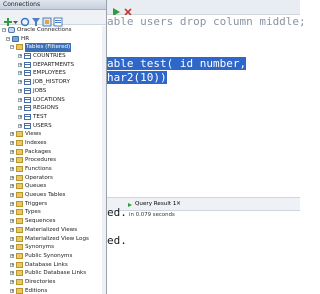 This screenshot has width=320, height=294. I want to click on object-folder: + Packages, so click(53, 152).